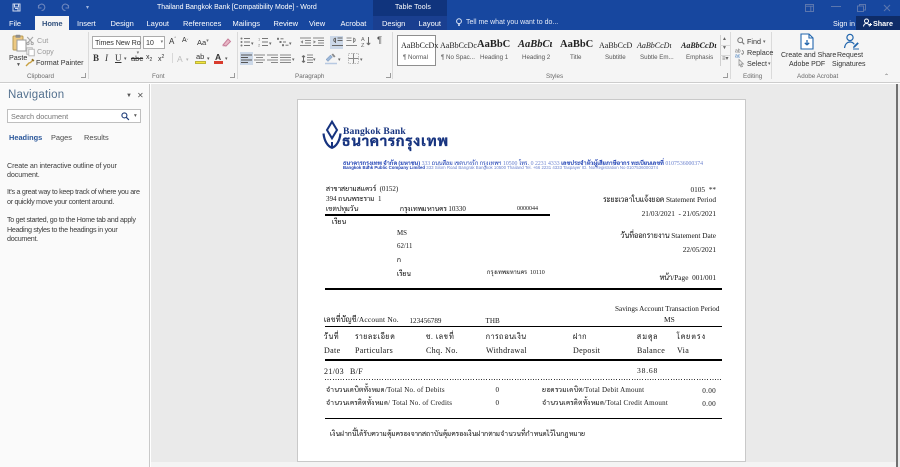  What do you see at coordinates (259, 39) in the screenshot?
I see `svg-text: 1` at bounding box center [259, 39].